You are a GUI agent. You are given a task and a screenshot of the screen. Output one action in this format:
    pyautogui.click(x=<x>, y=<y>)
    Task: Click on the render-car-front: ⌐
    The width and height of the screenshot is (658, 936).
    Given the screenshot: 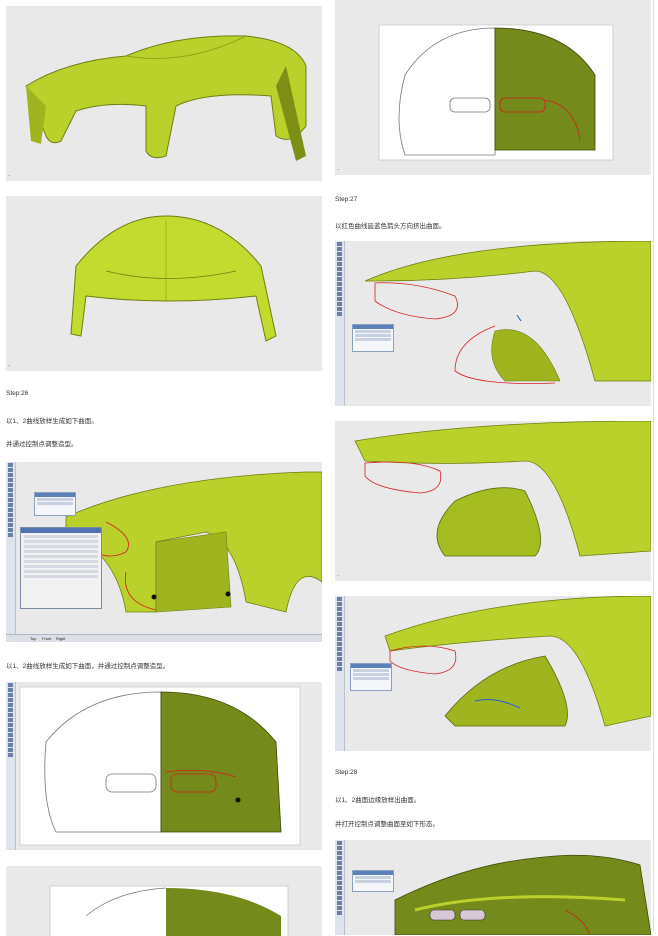 What is the action you would take?
    pyautogui.click(x=164, y=283)
    